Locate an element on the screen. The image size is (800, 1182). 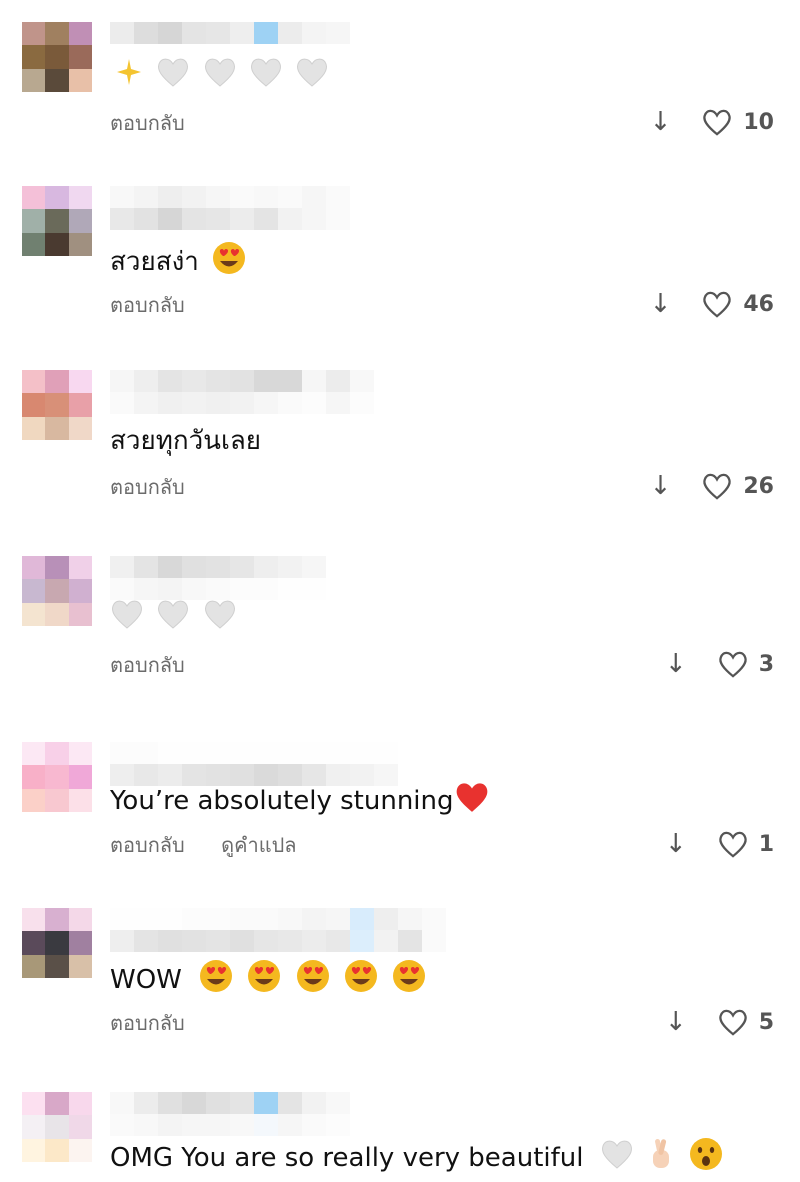
comment-actions: ↓ 26 is located at coordinates (712, 486).